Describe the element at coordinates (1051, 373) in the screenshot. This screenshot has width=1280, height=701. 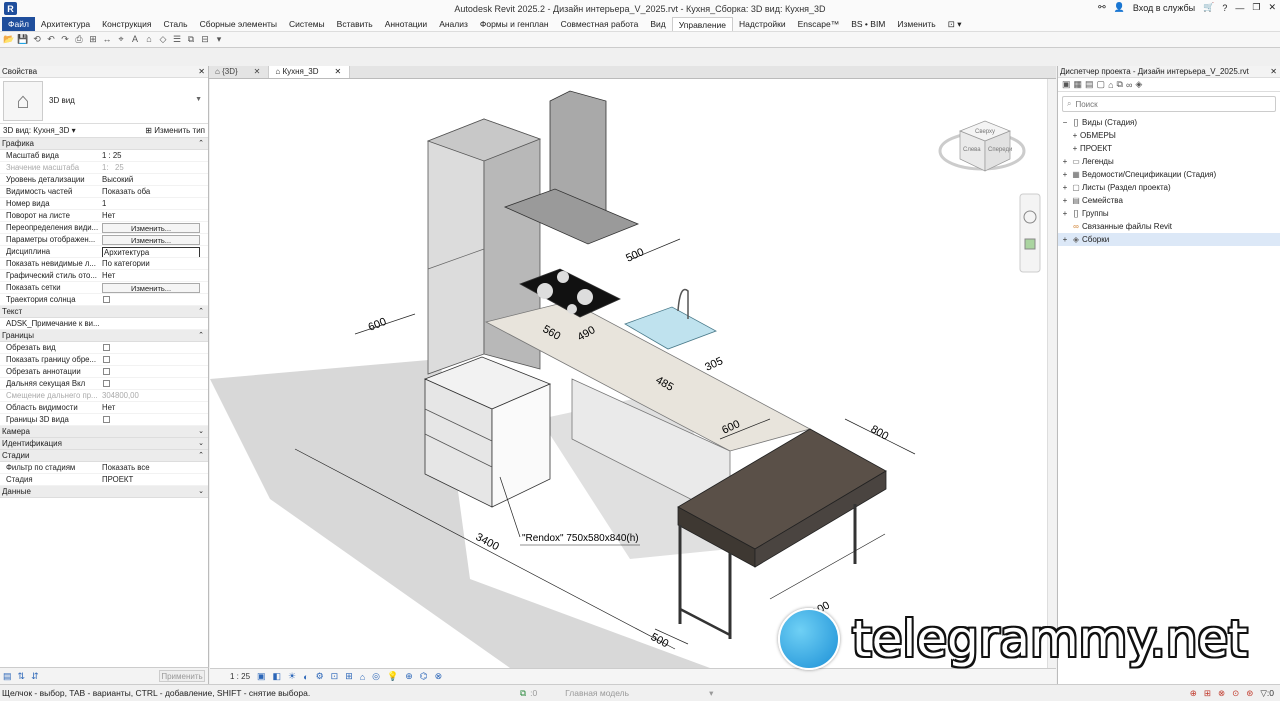
I see `vertical-scrollbar` at that location.